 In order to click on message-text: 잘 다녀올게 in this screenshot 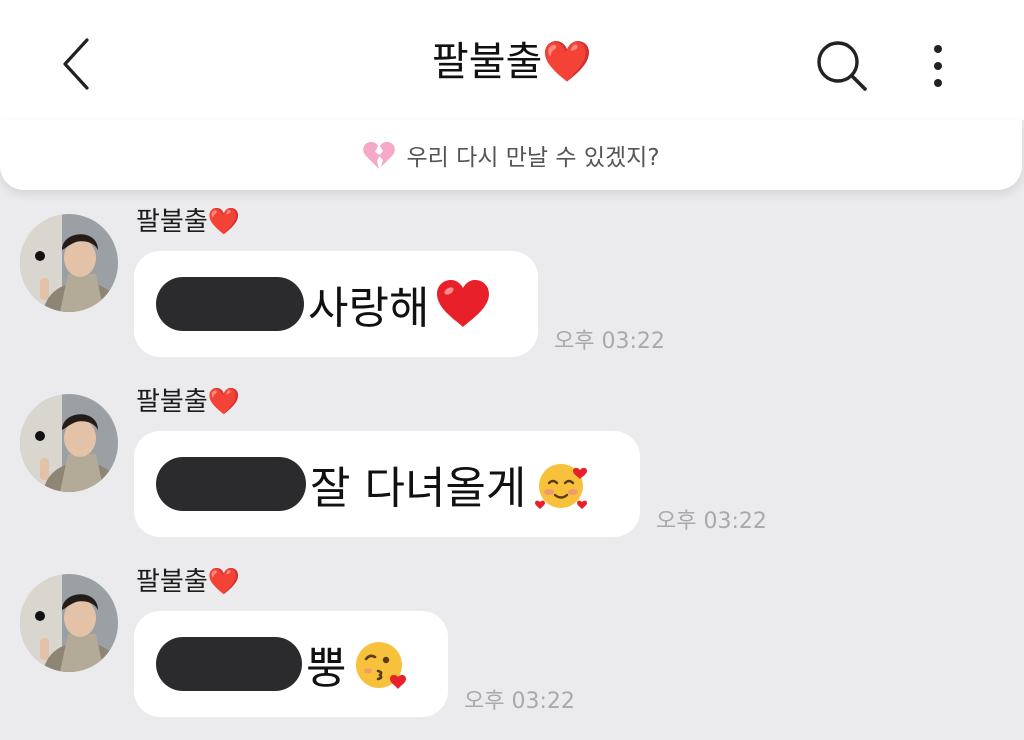, I will do `click(418, 488)`.